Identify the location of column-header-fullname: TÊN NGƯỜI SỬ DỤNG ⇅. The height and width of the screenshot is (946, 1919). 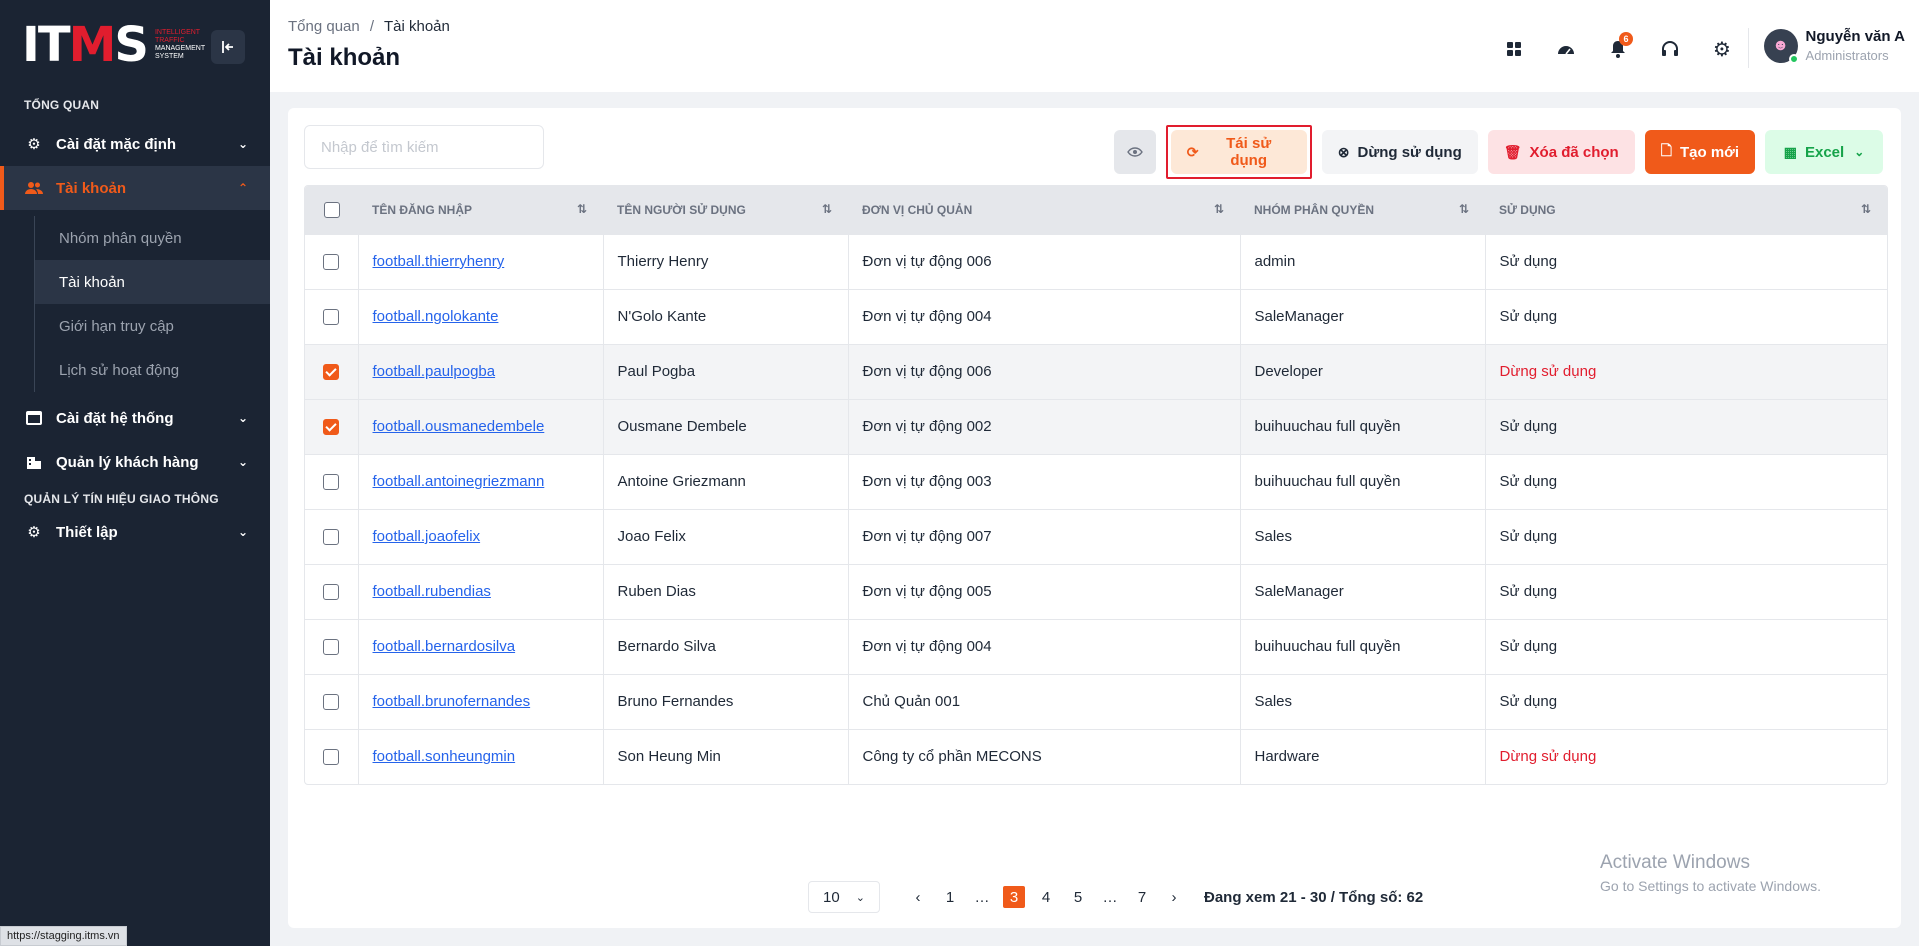
(725, 210).